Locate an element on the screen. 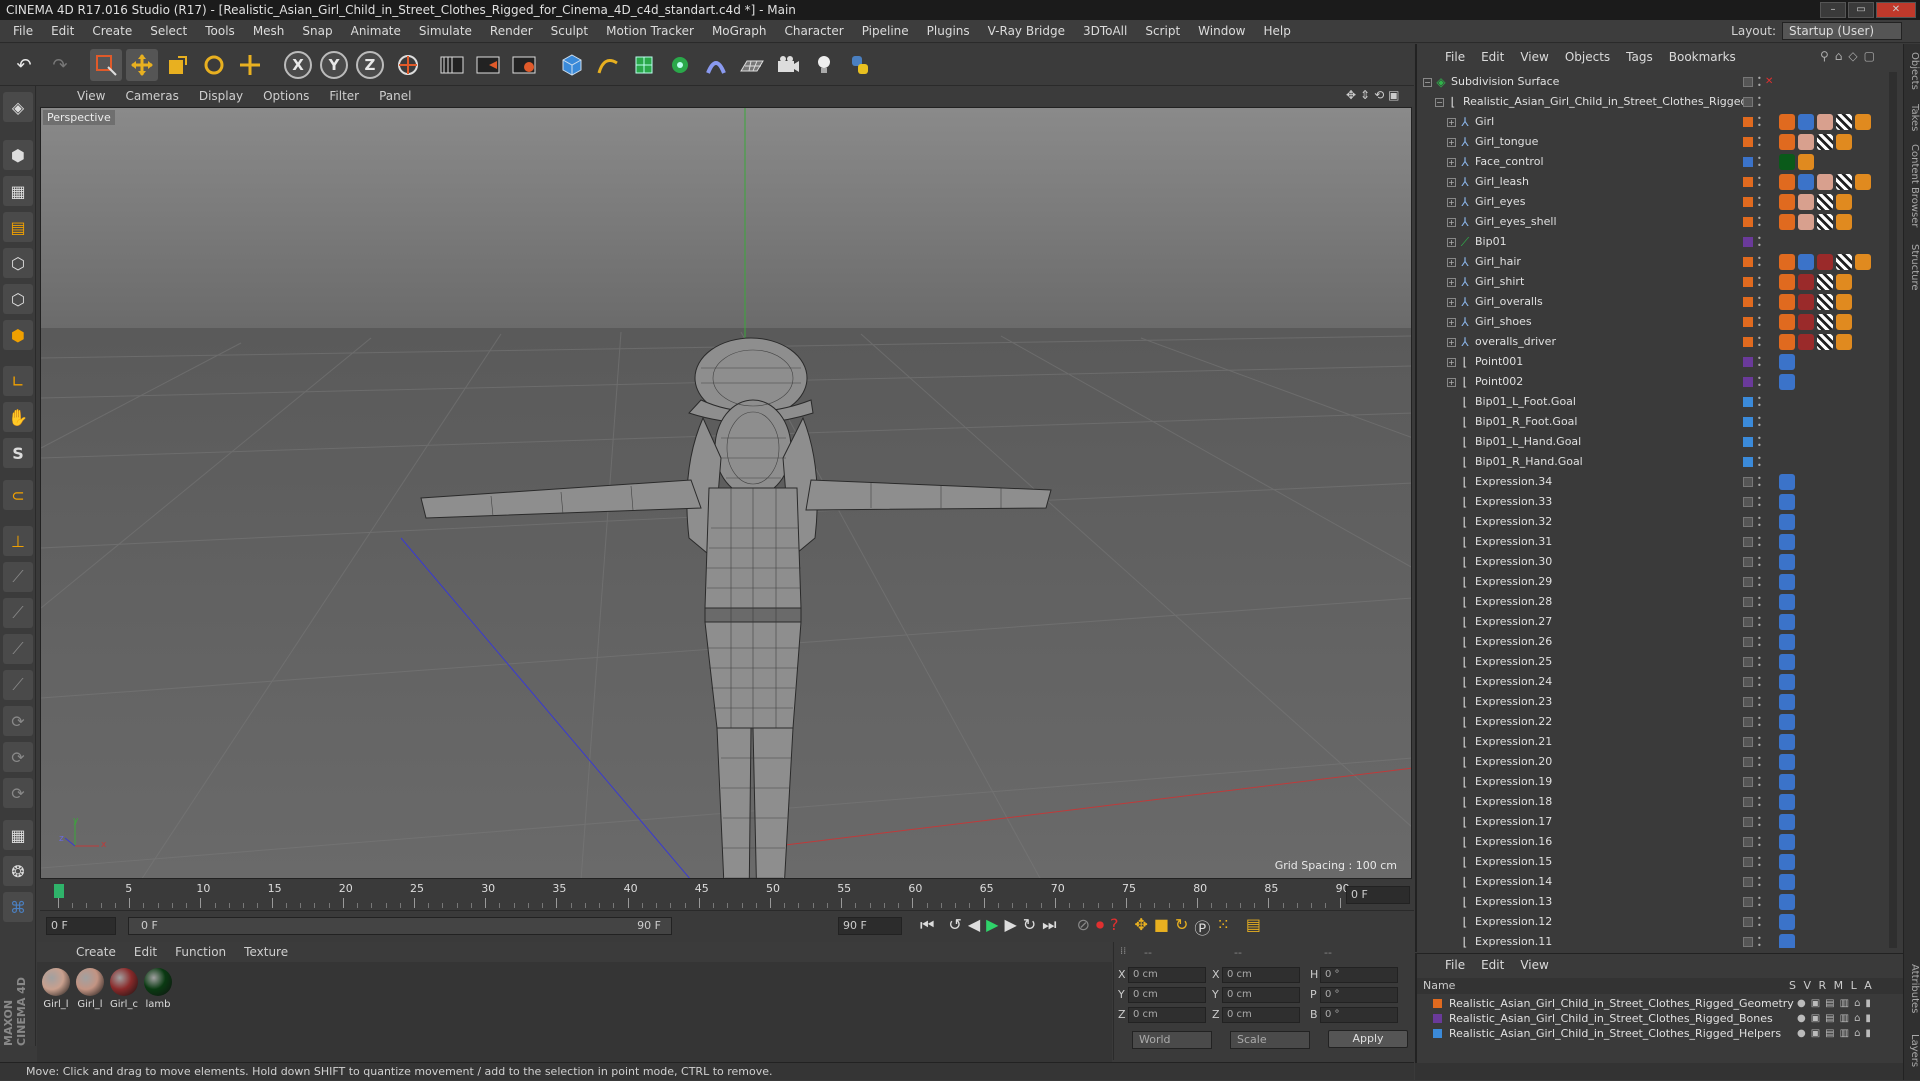 The width and height of the screenshot is (1920, 1081). key-point-level-icon: ⁙ is located at coordinates (1222, 927).